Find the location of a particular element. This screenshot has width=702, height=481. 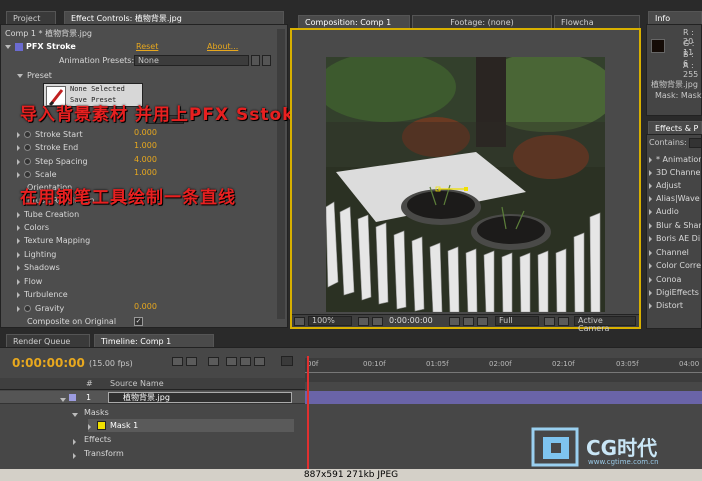

effect-category: Alias|Wave is located at coordinates (674, 198).